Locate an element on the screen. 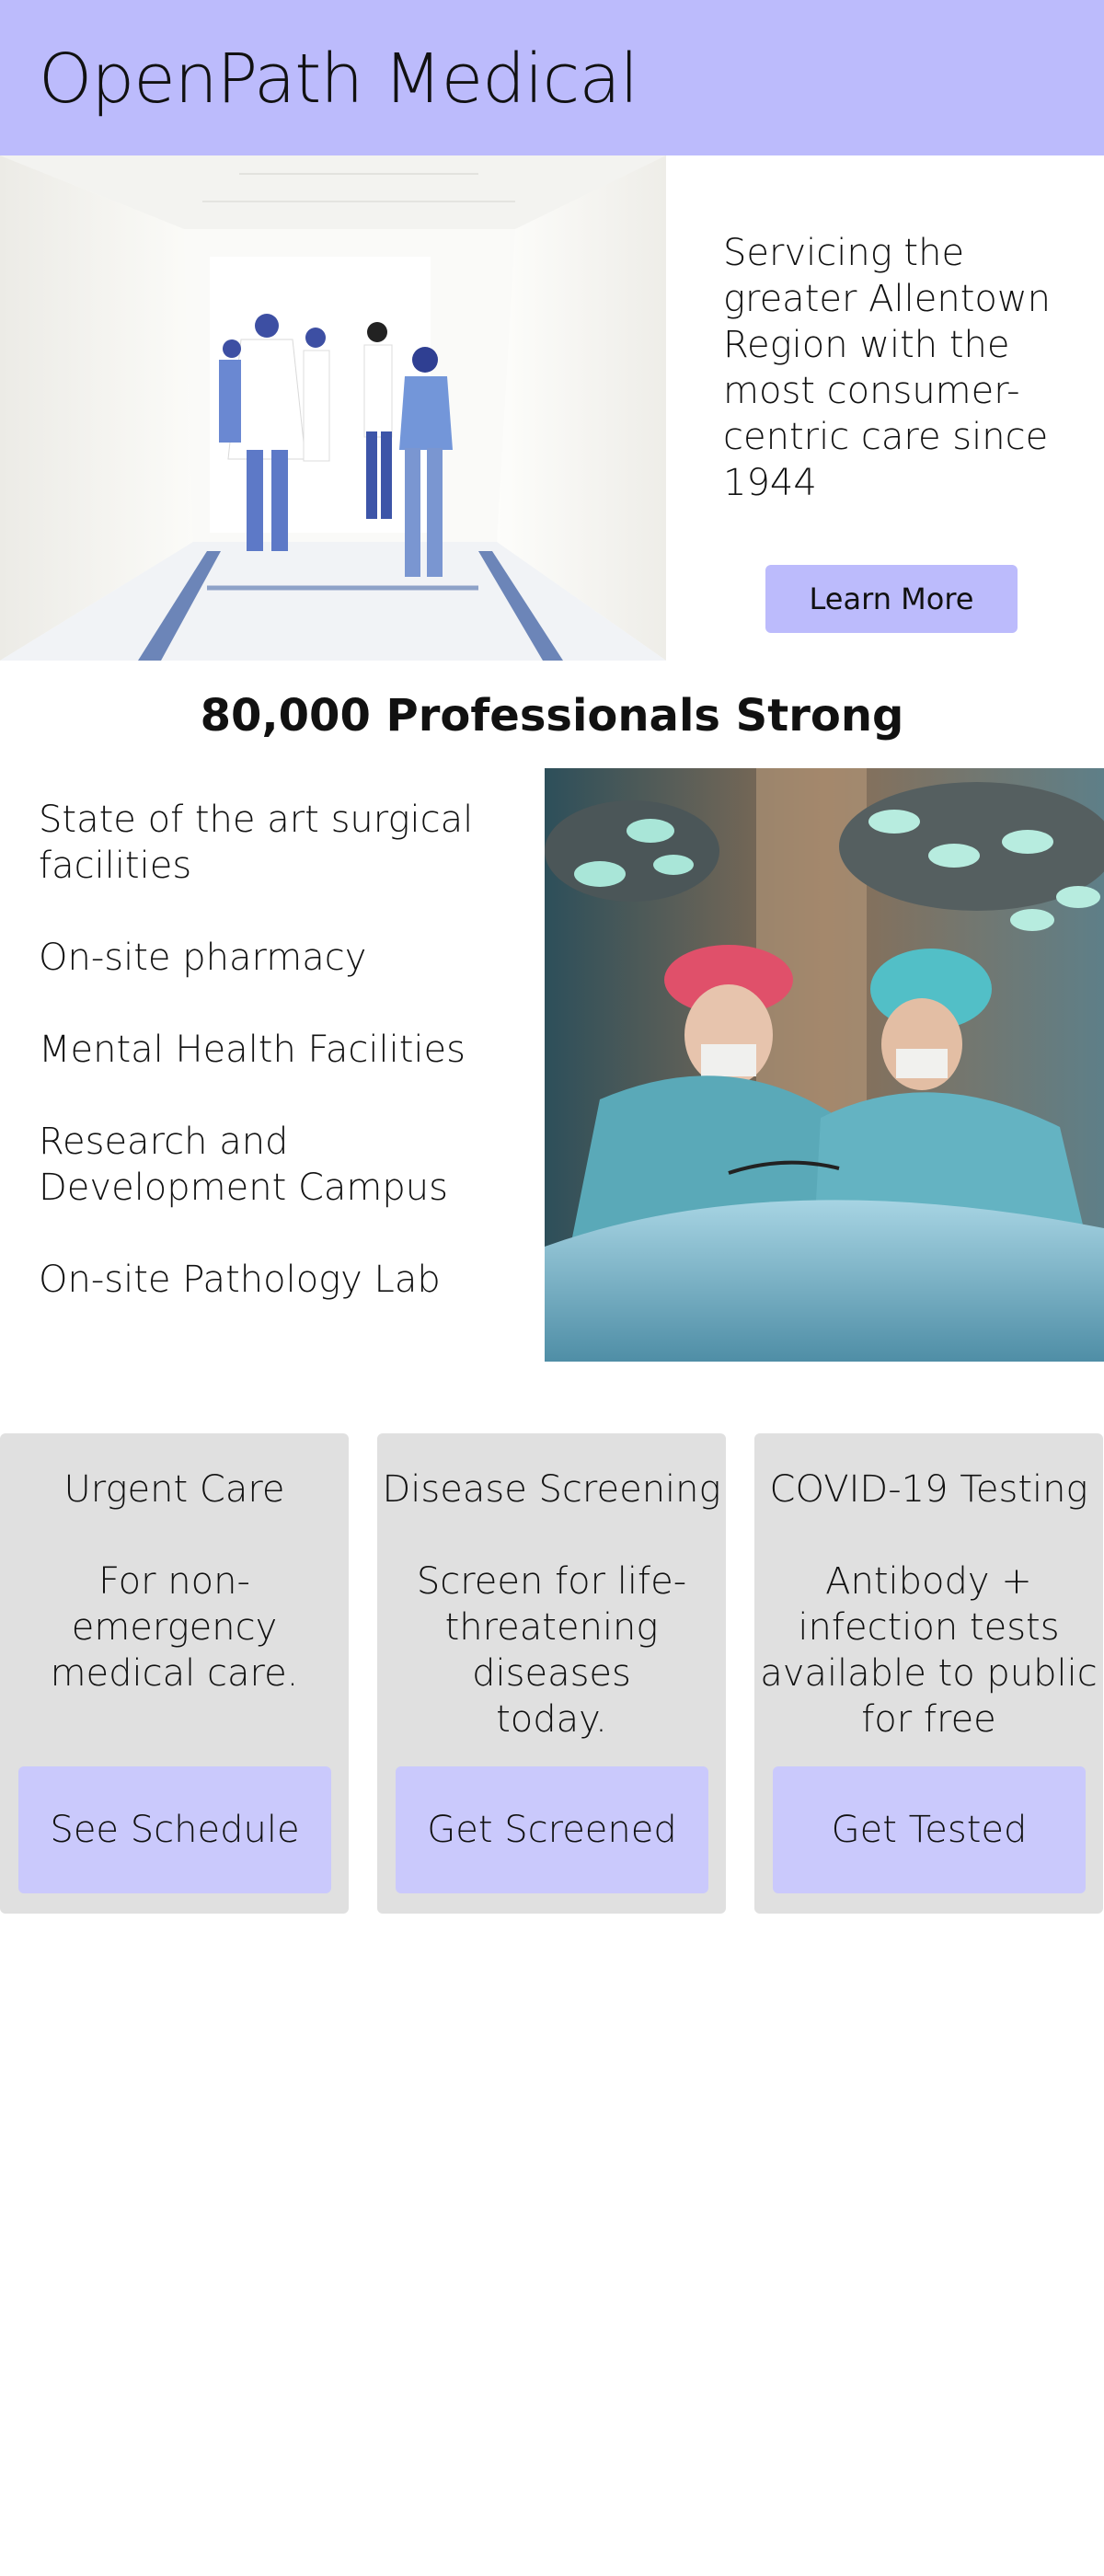 Image resolution: width=1104 pixels, height=2576 pixels. site-header: OpenPath Medical is located at coordinates (552, 77).